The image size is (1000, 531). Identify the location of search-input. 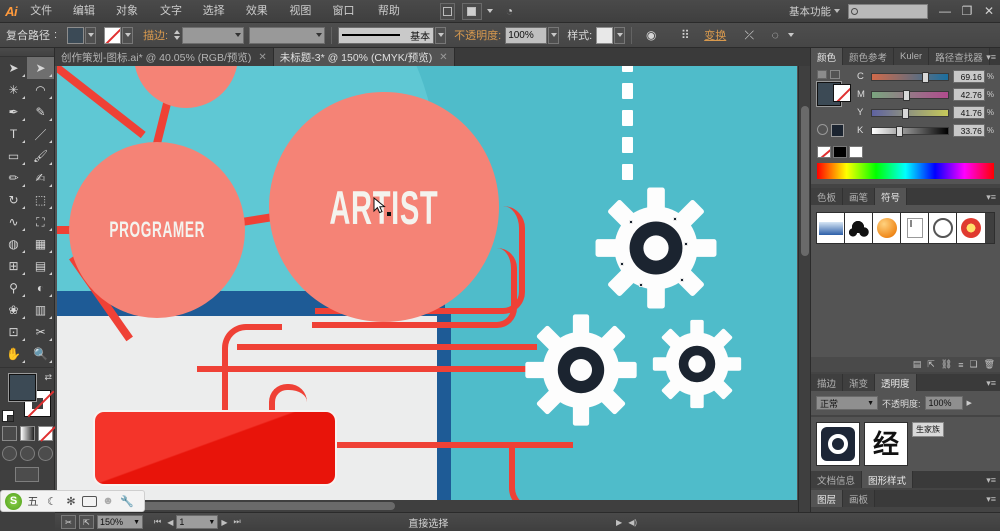
(888, 11).